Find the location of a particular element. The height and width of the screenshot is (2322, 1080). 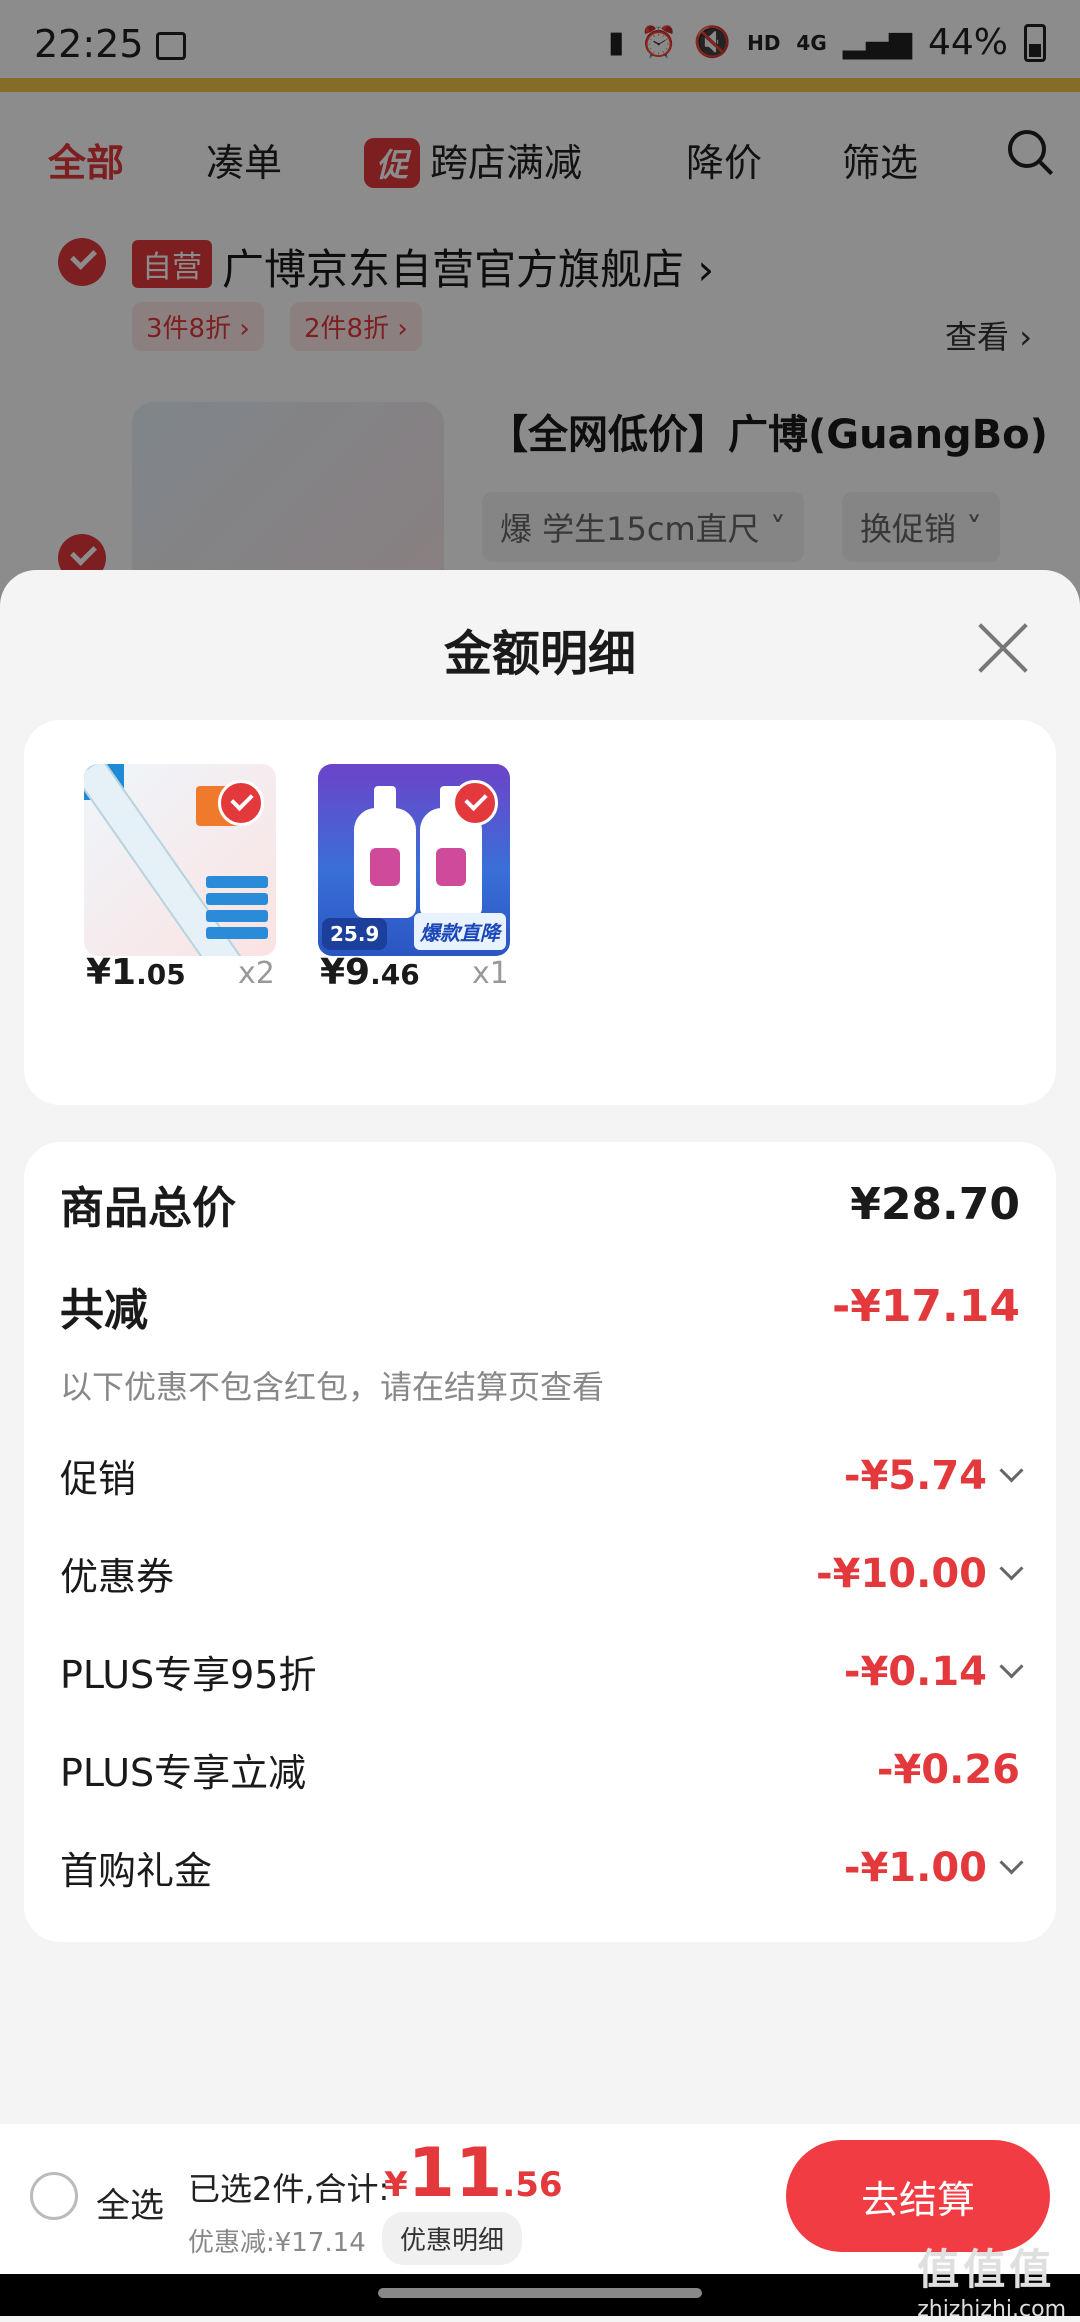

discount-value: -¥5.74 is located at coordinates (934, 1476).